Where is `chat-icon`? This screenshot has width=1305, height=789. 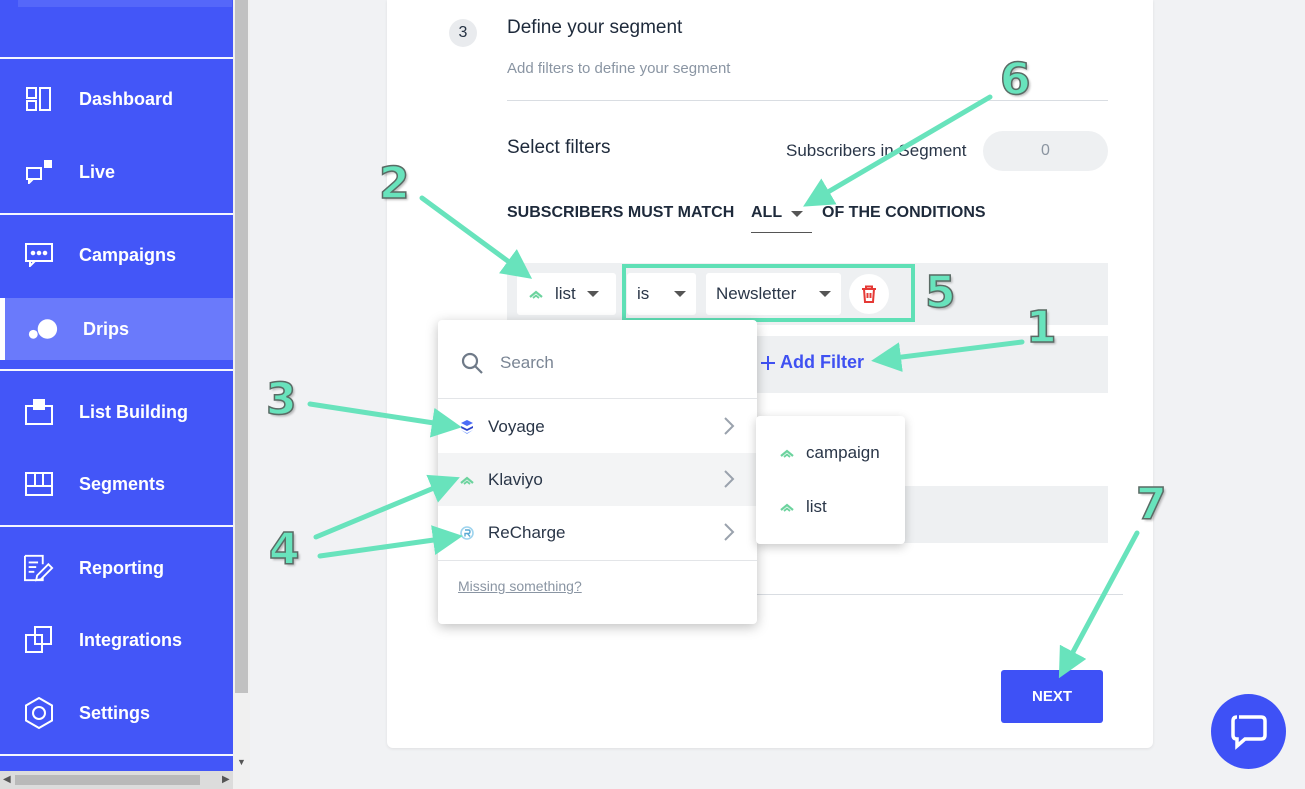
chat-icon is located at coordinates (1249, 732).